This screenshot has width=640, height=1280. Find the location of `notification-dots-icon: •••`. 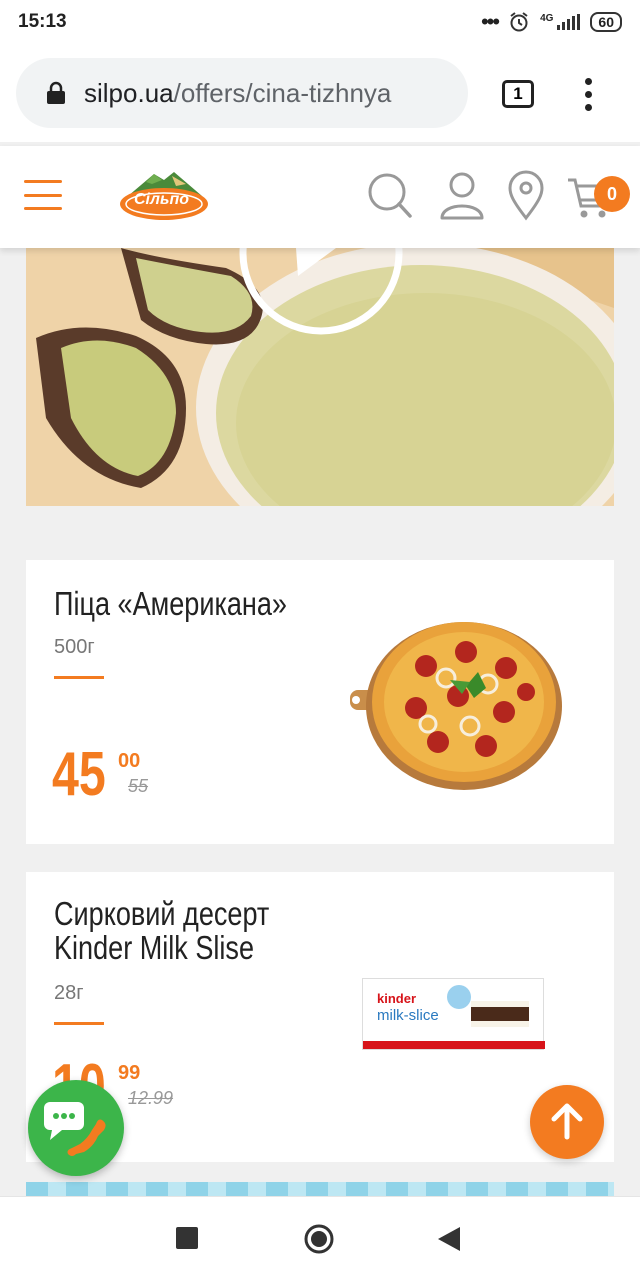

notification-dots-icon: ••• is located at coordinates (490, 21).